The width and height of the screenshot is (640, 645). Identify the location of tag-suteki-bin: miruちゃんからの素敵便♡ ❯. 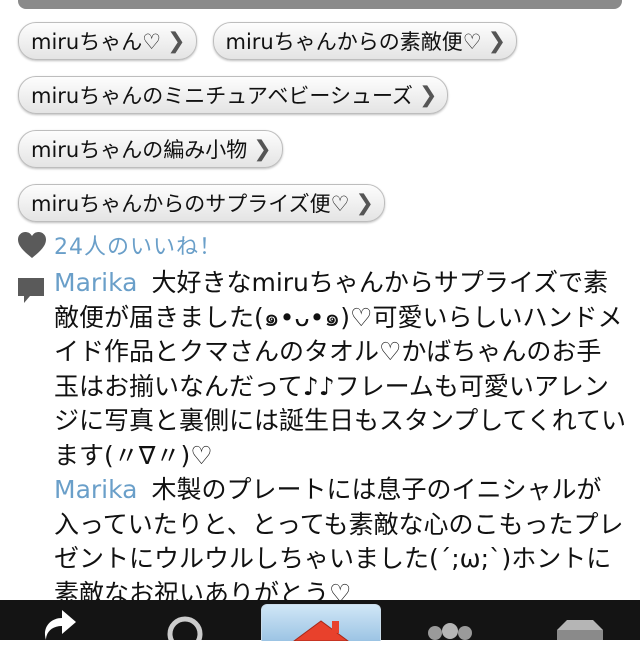
(364, 41).